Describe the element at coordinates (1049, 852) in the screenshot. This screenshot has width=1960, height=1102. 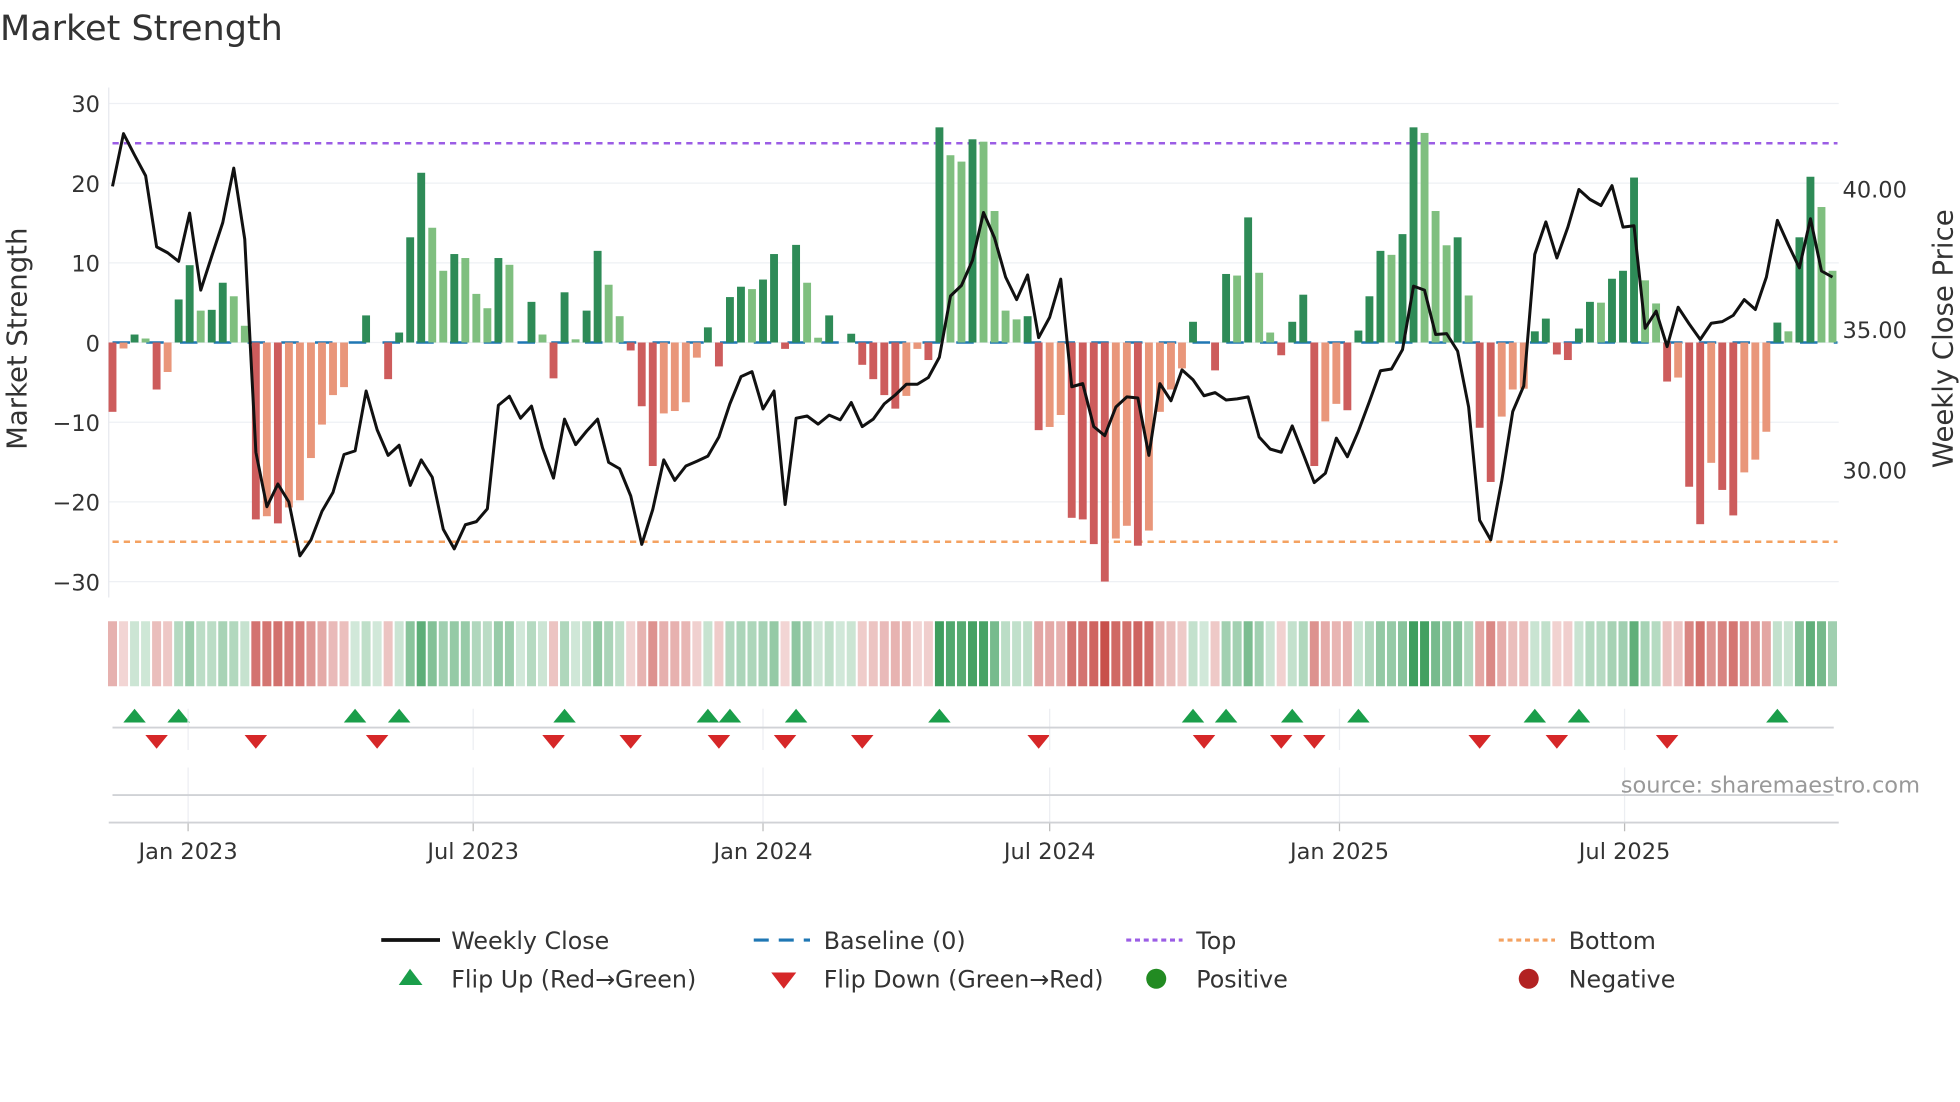
I see `x-tick-label: Jul 2024` at that location.